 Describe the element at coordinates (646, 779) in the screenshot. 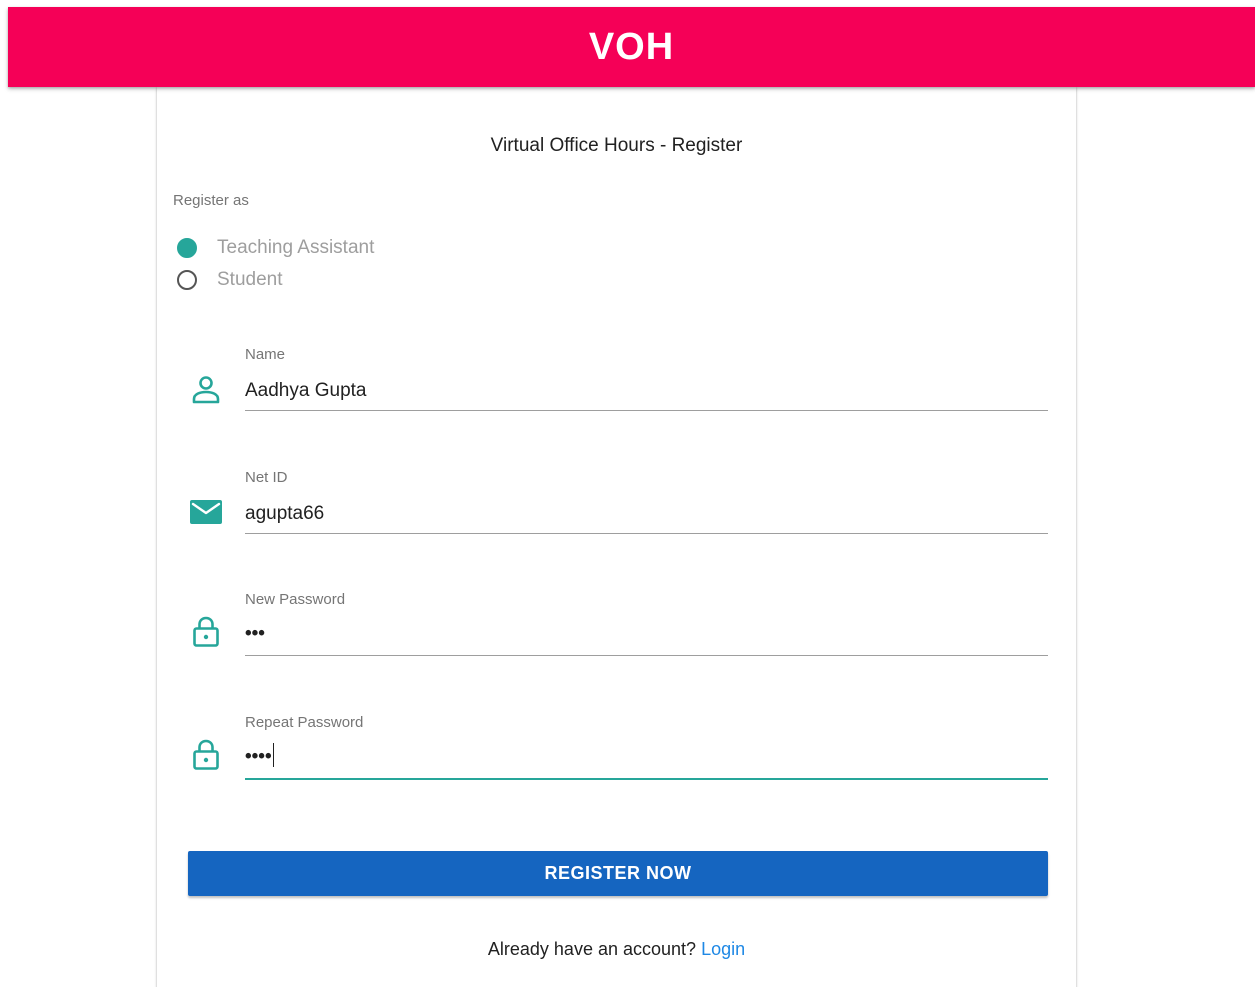

I see `repeat-password-underline` at that location.